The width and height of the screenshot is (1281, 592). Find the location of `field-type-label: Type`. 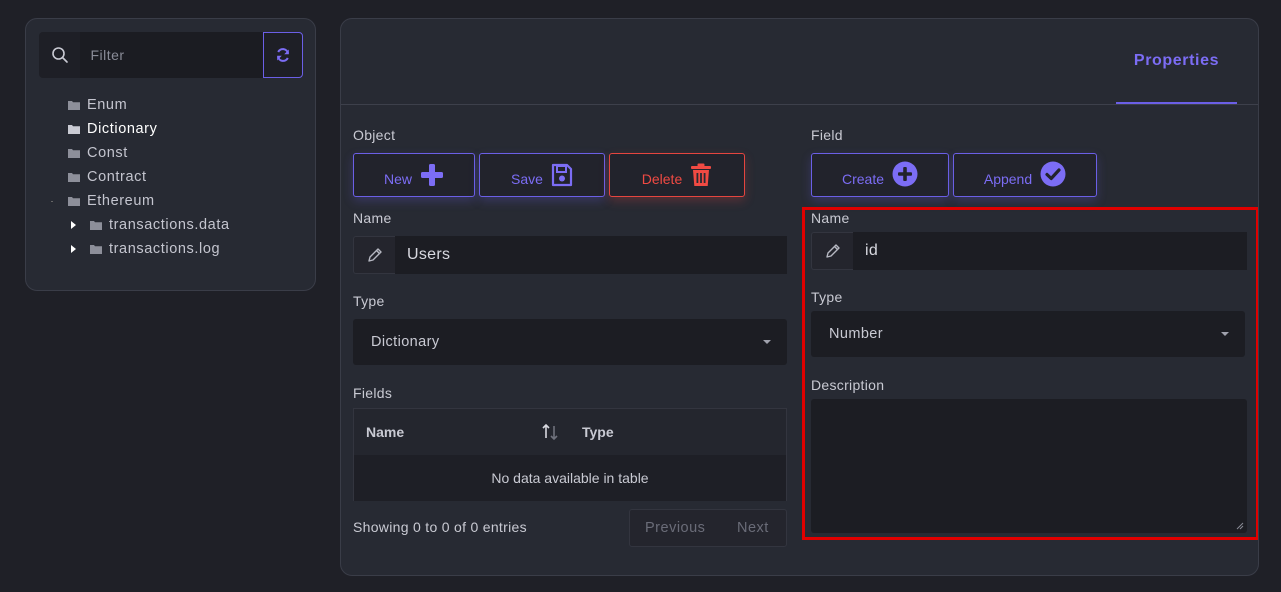

field-type-label: Type is located at coordinates (827, 297).